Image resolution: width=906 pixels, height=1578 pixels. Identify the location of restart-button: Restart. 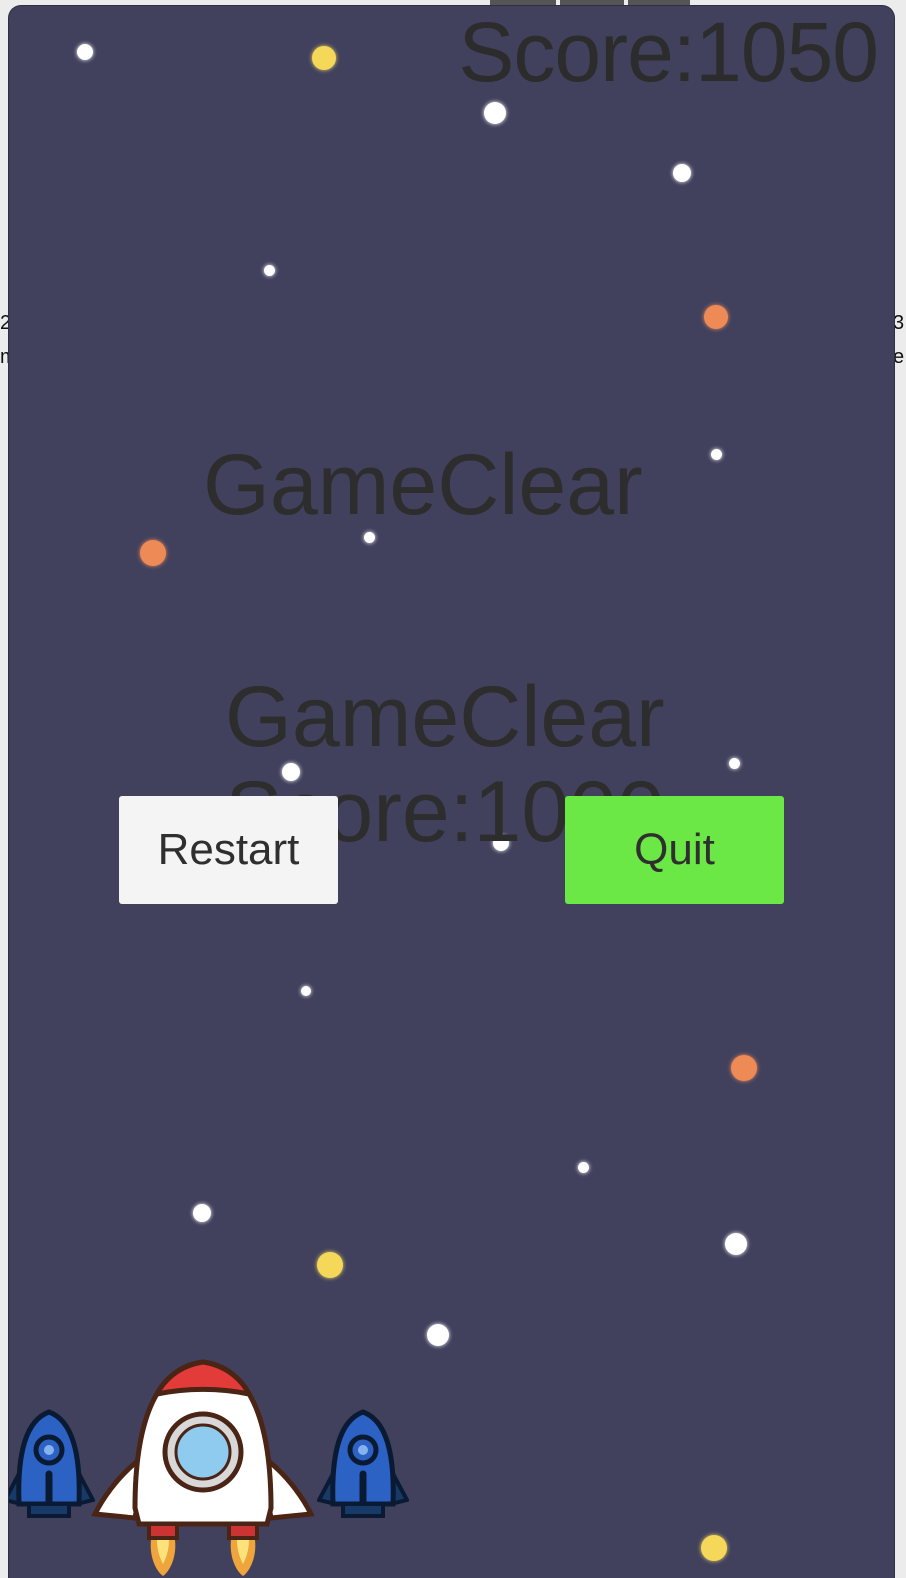
(228, 850).